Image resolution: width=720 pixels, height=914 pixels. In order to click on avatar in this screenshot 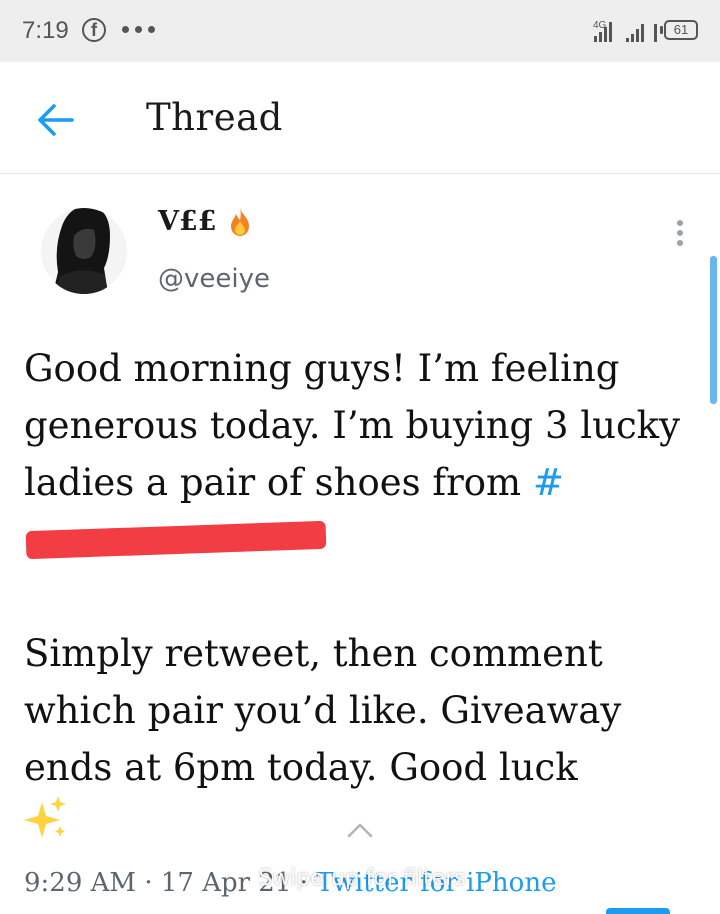, I will do `click(84, 251)`.